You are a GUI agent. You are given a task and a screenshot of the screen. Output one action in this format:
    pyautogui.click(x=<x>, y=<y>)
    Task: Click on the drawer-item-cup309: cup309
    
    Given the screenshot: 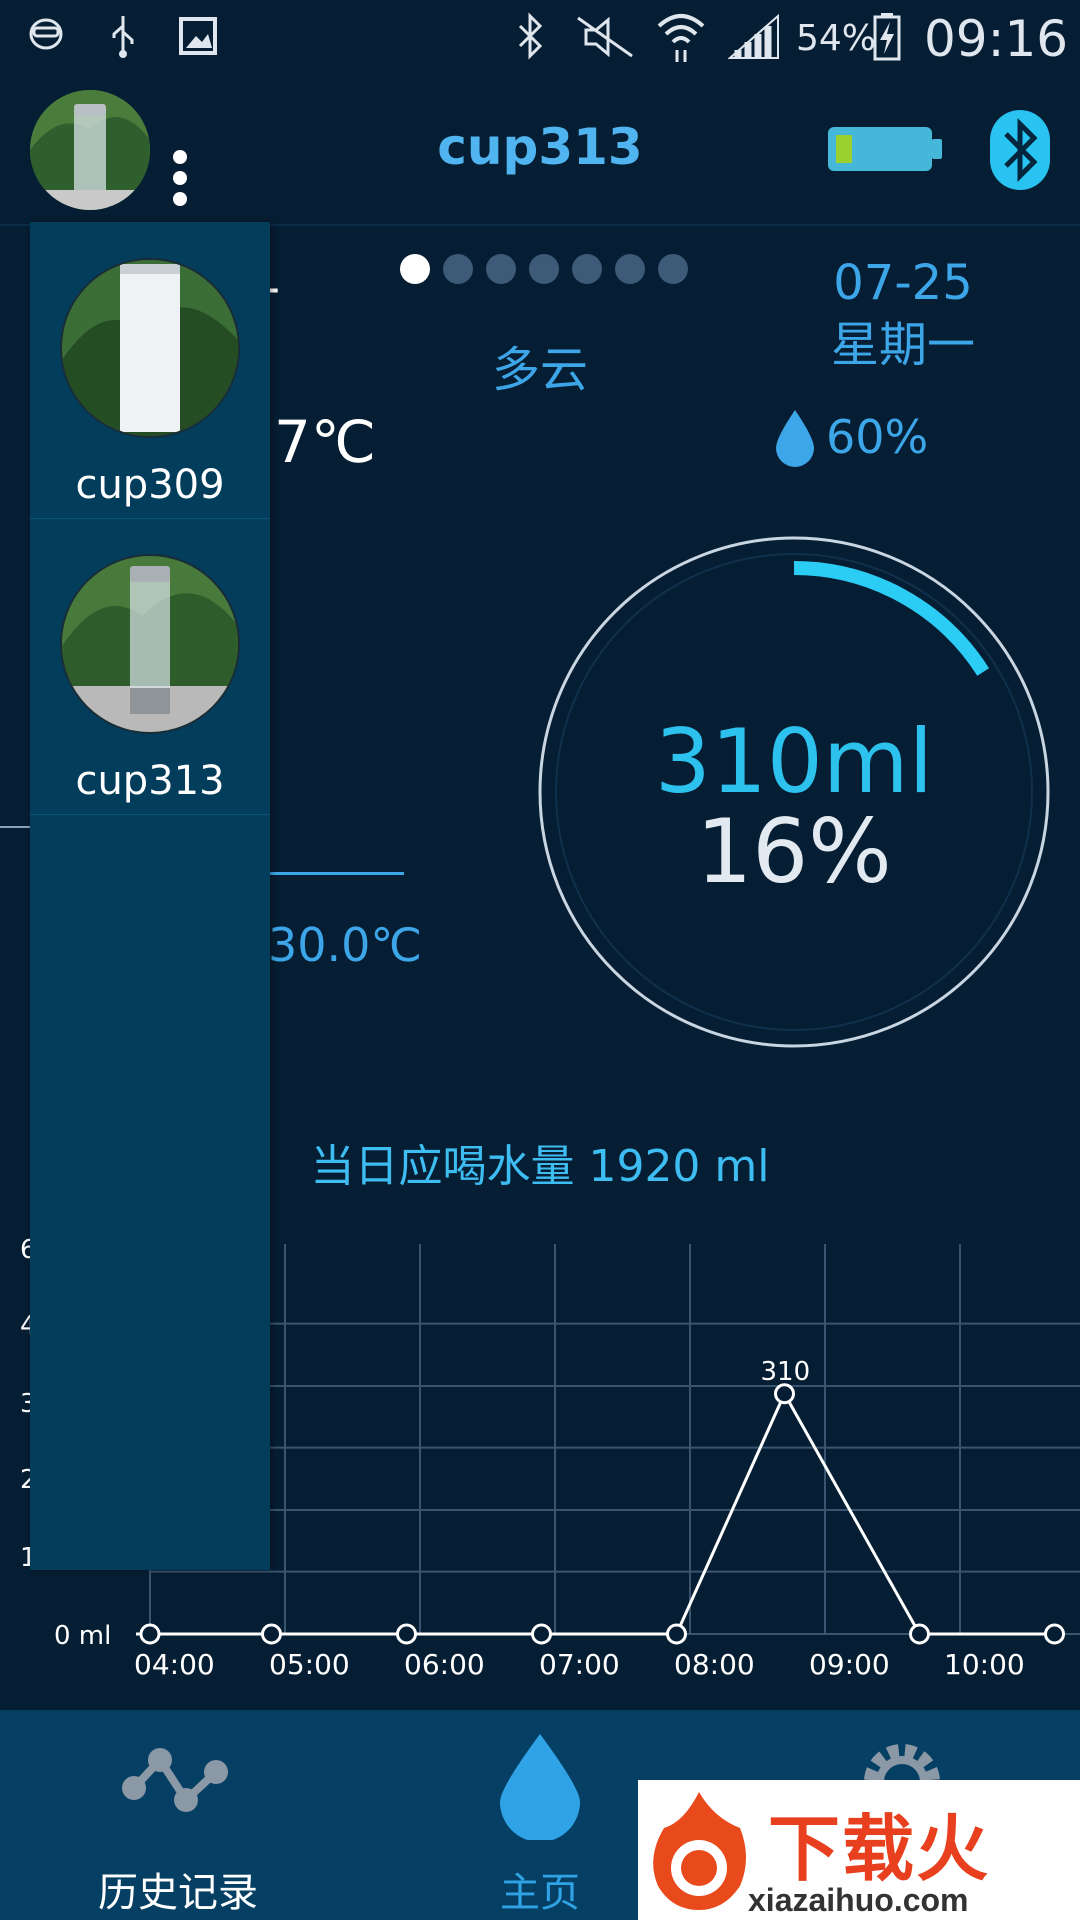 What is the action you would take?
    pyautogui.click(x=150, y=370)
    